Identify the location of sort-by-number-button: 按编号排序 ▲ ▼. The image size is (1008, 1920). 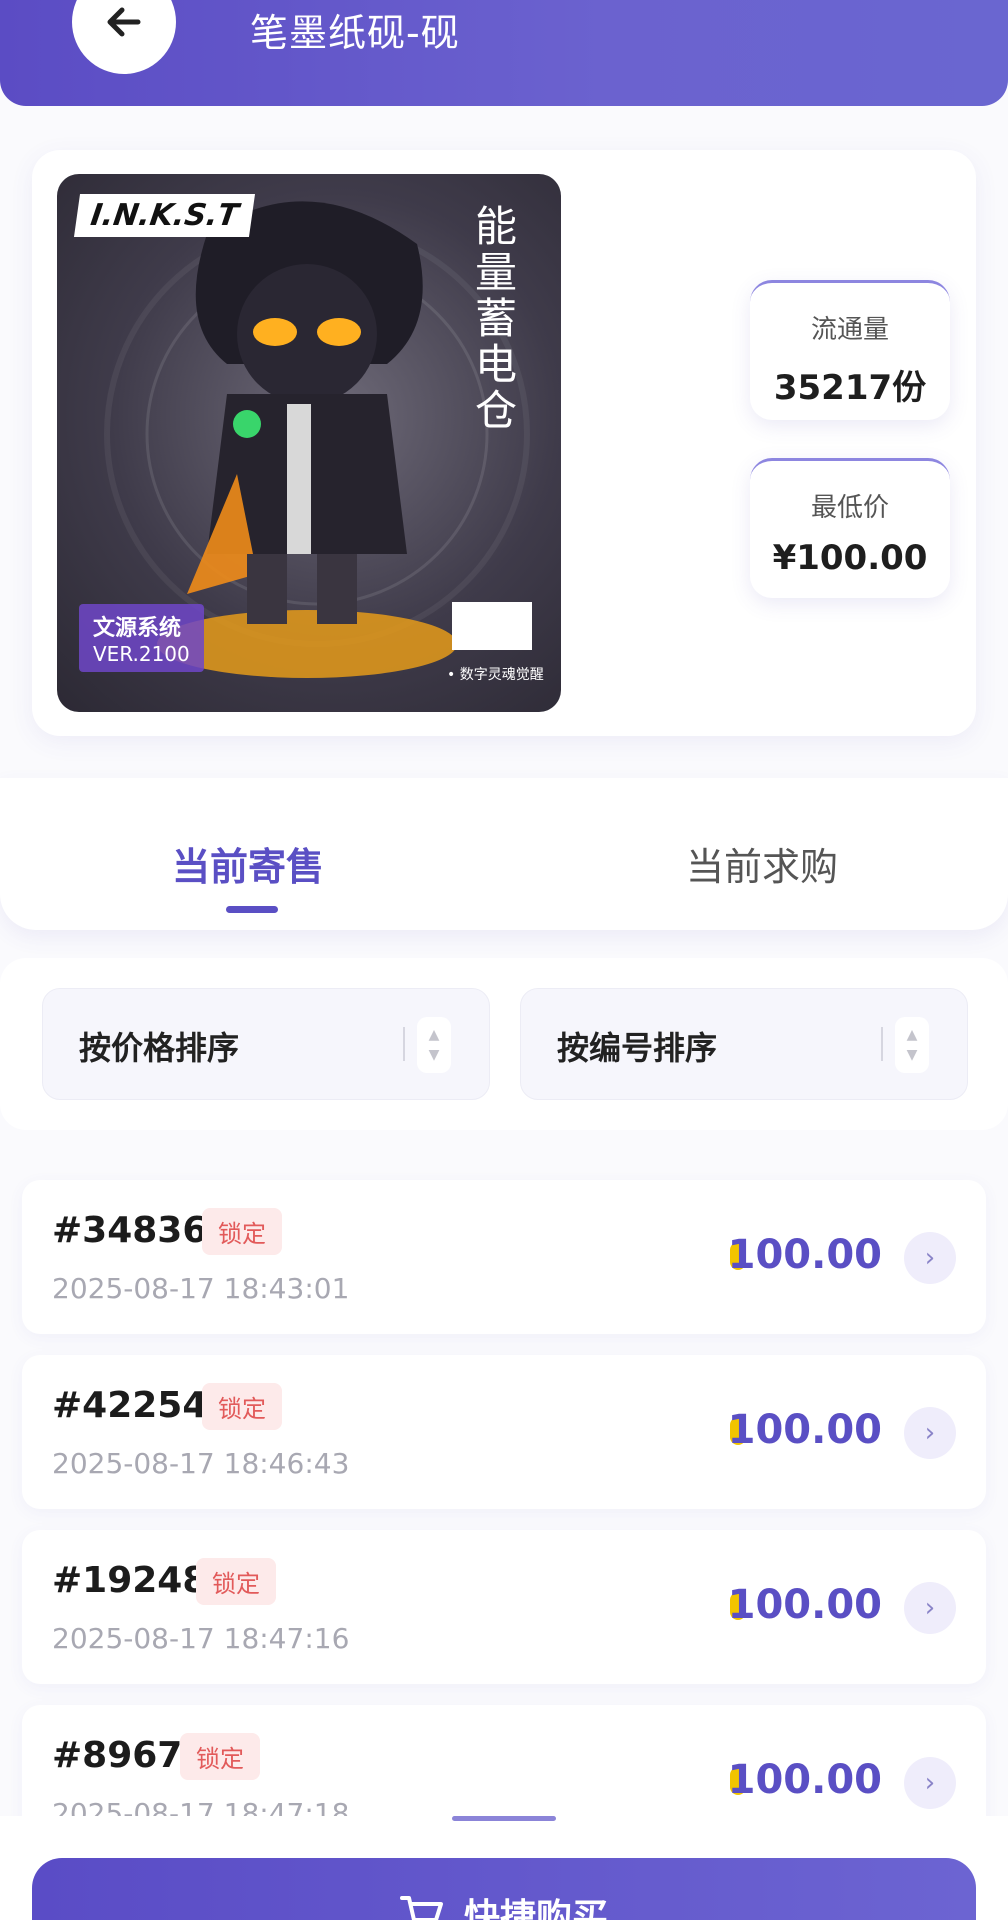
(744, 1044).